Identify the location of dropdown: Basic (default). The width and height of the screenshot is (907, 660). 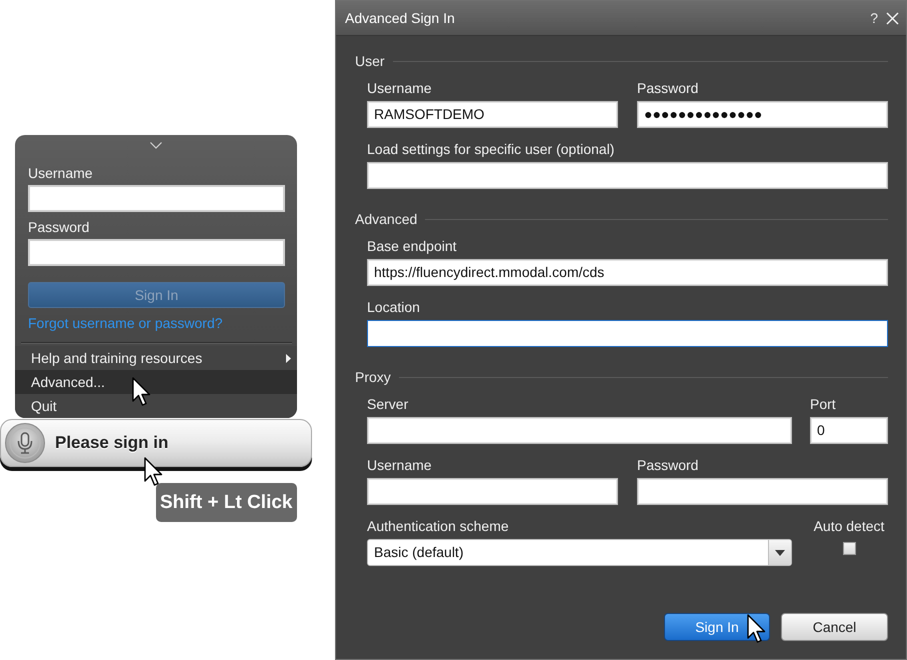
(579, 552).